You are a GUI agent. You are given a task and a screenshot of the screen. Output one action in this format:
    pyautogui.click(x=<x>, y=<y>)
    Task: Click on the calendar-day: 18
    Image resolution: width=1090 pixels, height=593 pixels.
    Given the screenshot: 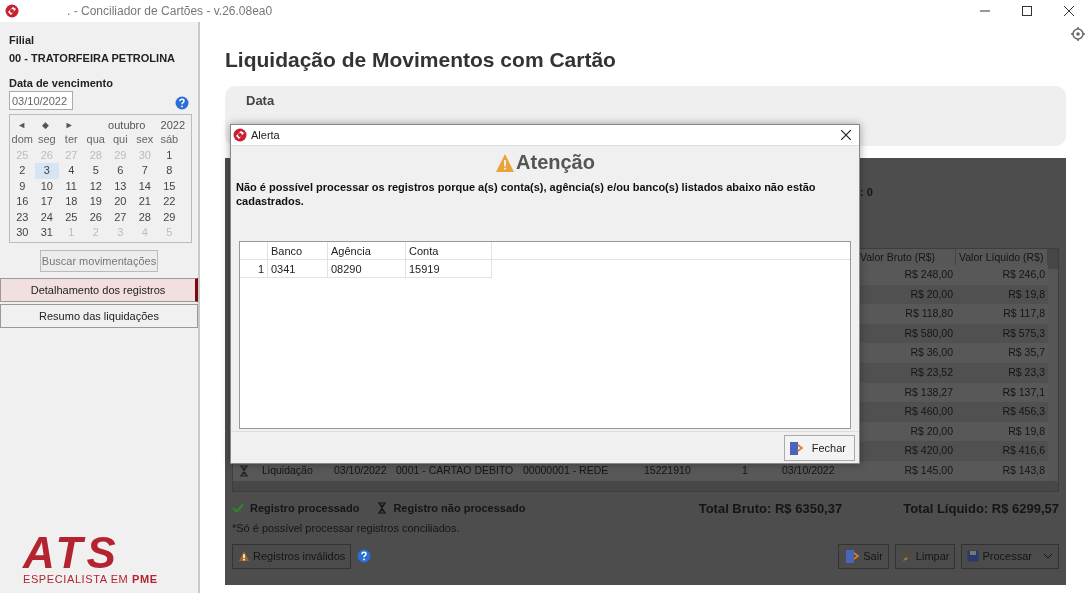 What is the action you would take?
    pyautogui.click(x=71, y=202)
    